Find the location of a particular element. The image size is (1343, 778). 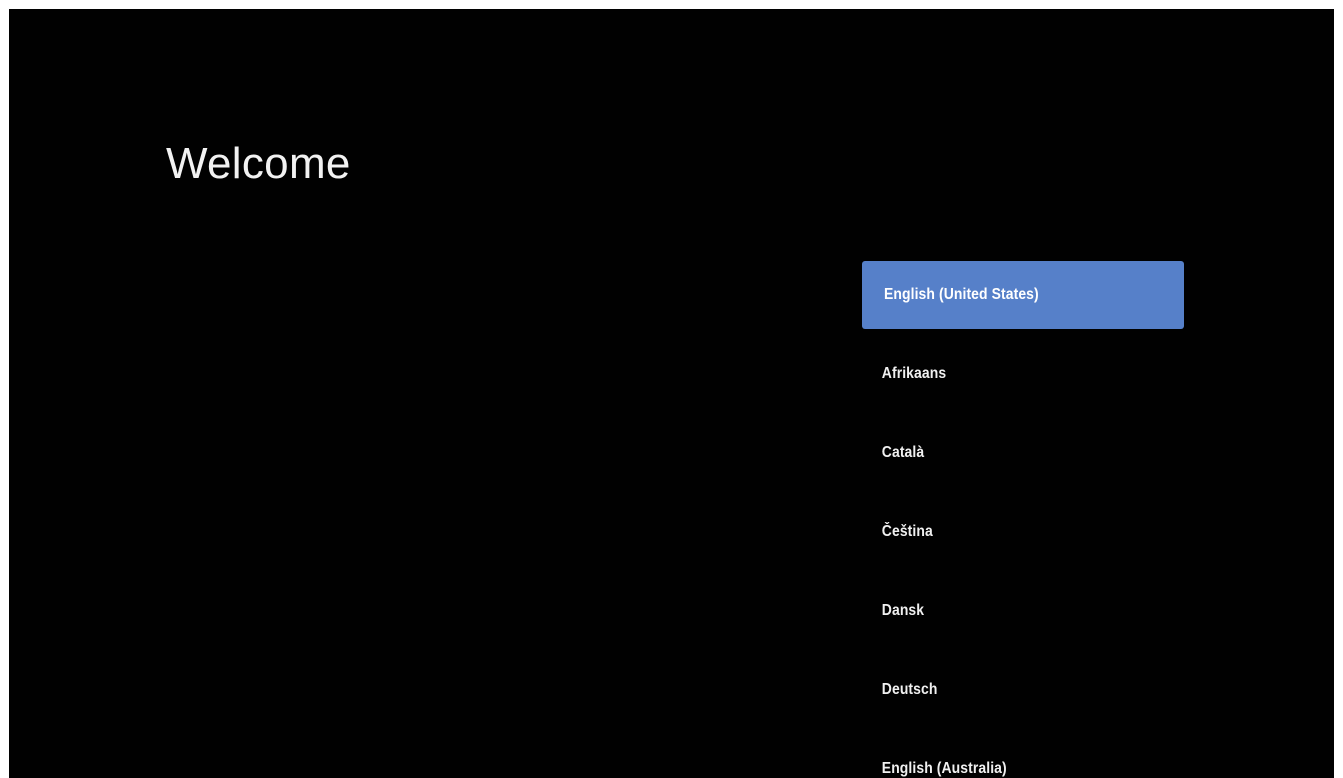

page-title: Welcome is located at coordinates (258, 163).